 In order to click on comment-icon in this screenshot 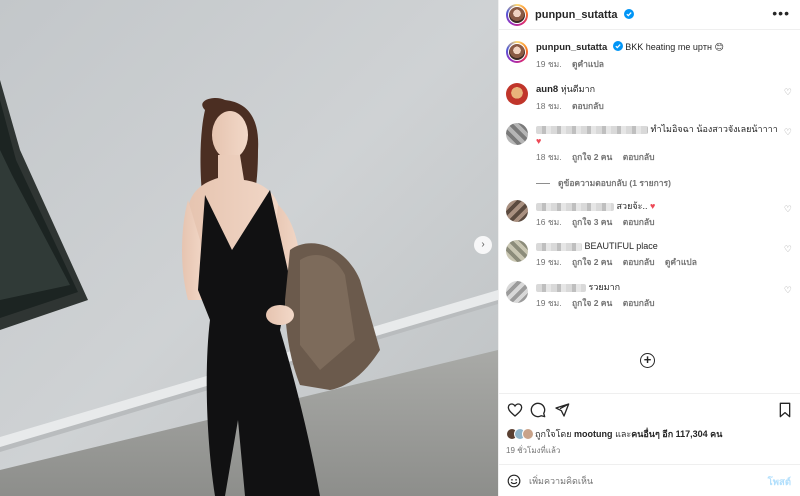, I will do `click(538, 410)`.